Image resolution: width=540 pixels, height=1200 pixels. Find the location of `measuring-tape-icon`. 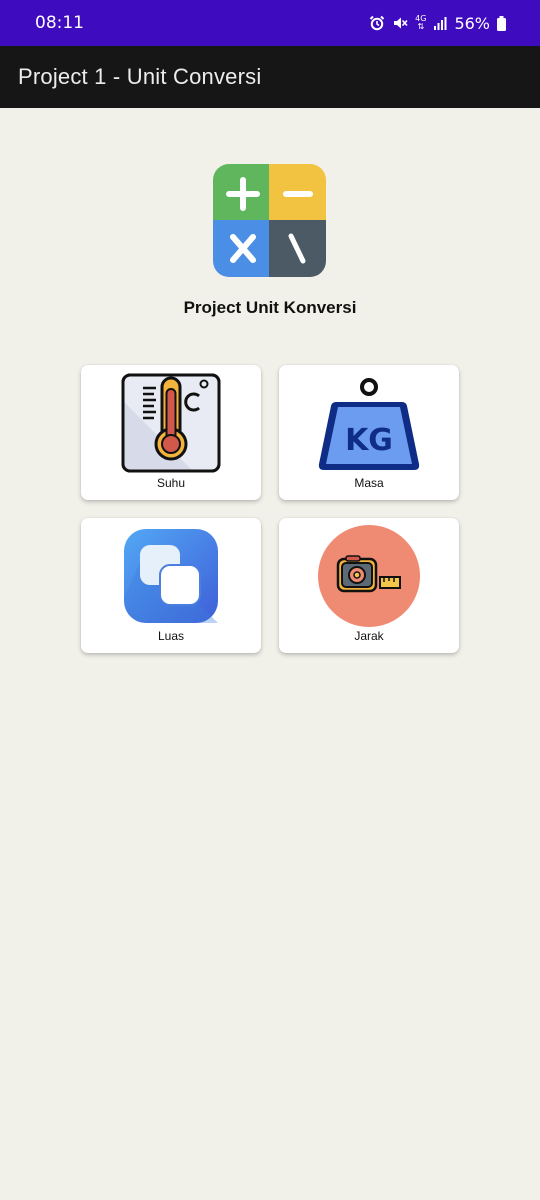

measuring-tape-icon is located at coordinates (369, 576).